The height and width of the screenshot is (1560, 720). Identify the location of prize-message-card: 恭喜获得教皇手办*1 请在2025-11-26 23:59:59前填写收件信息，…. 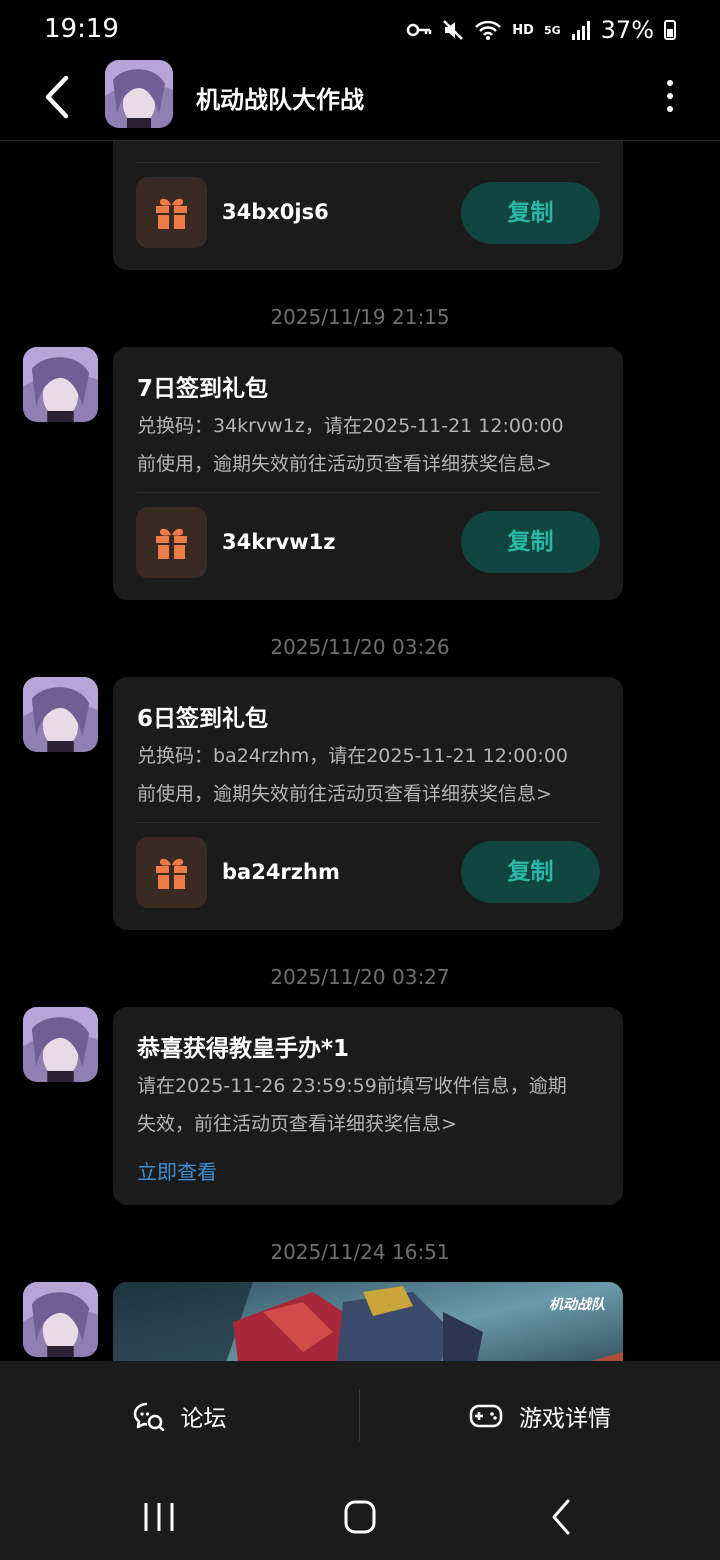
(368, 1106).